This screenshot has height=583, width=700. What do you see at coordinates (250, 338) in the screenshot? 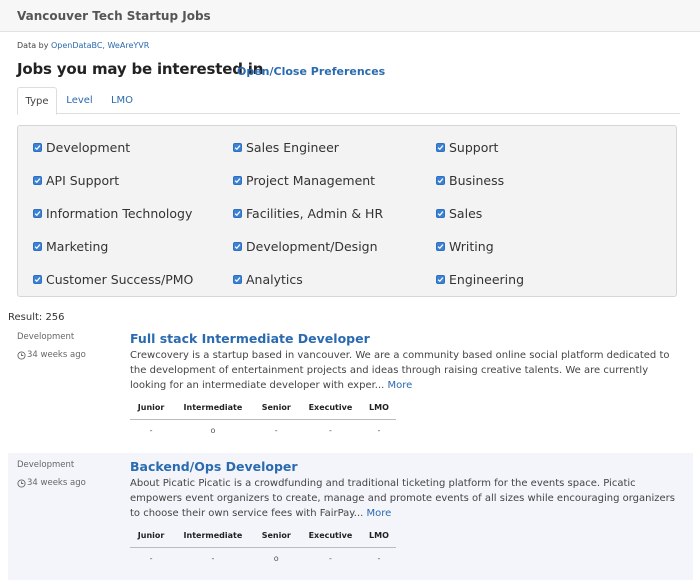
I see `job-title-link: Full stack Intermediate Developer` at bounding box center [250, 338].